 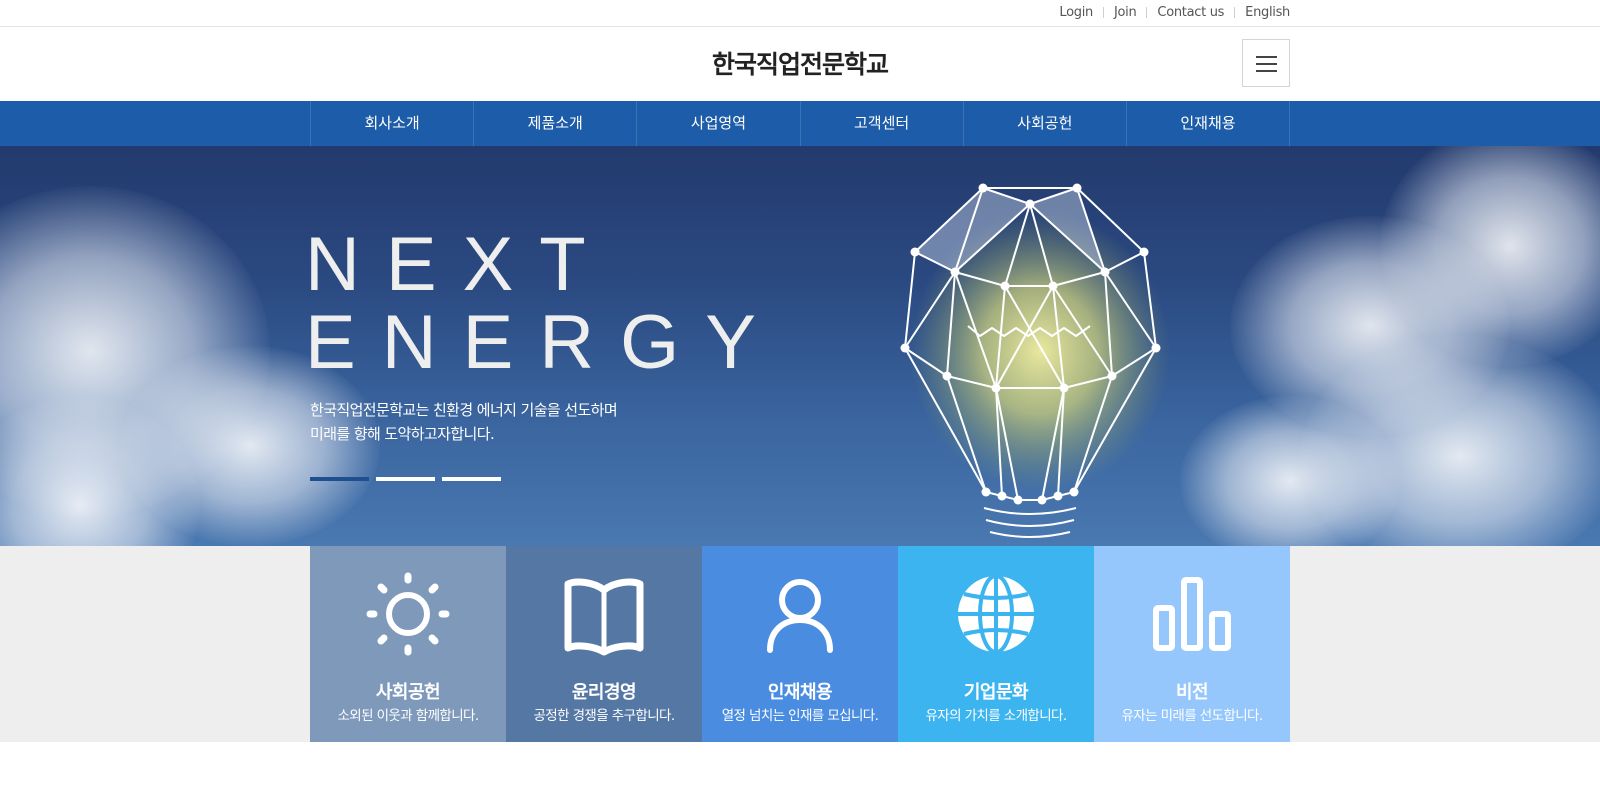 I want to click on quick-item-title: 사회공헌, so click(x=408, y=692).